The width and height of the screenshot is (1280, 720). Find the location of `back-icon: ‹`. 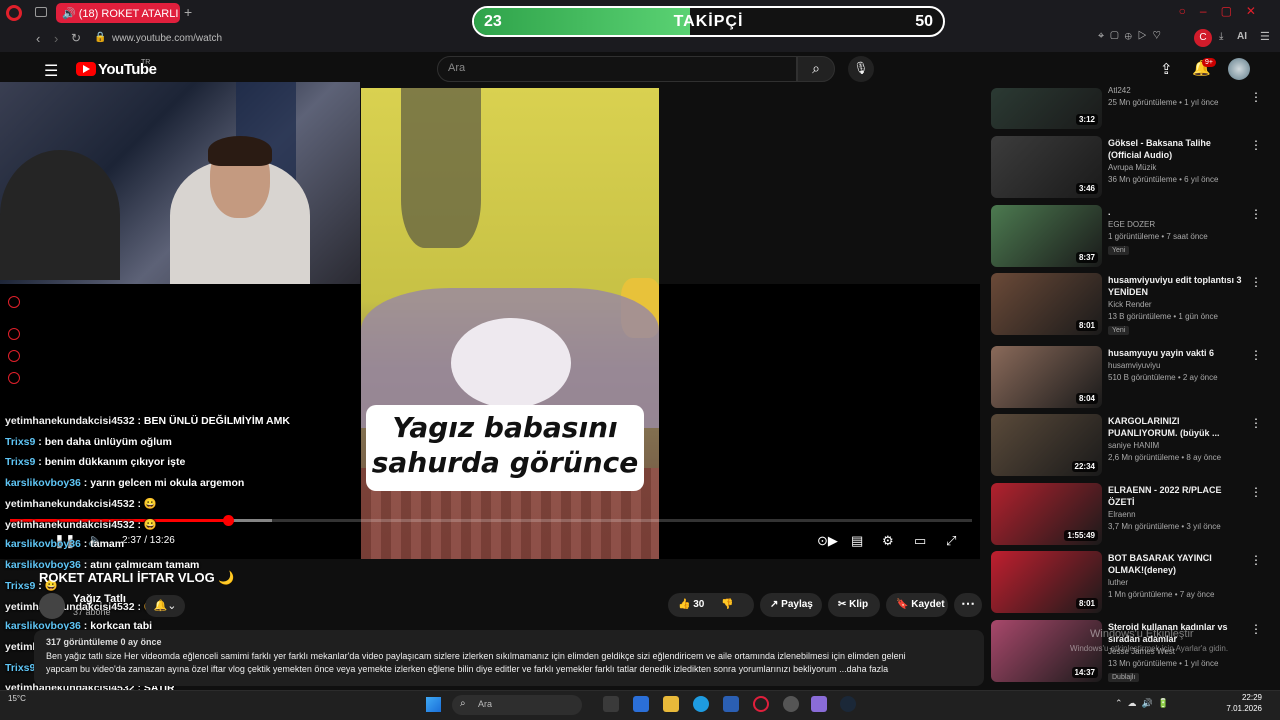

back-icon: ‹ is located at coordinates (38, 38).